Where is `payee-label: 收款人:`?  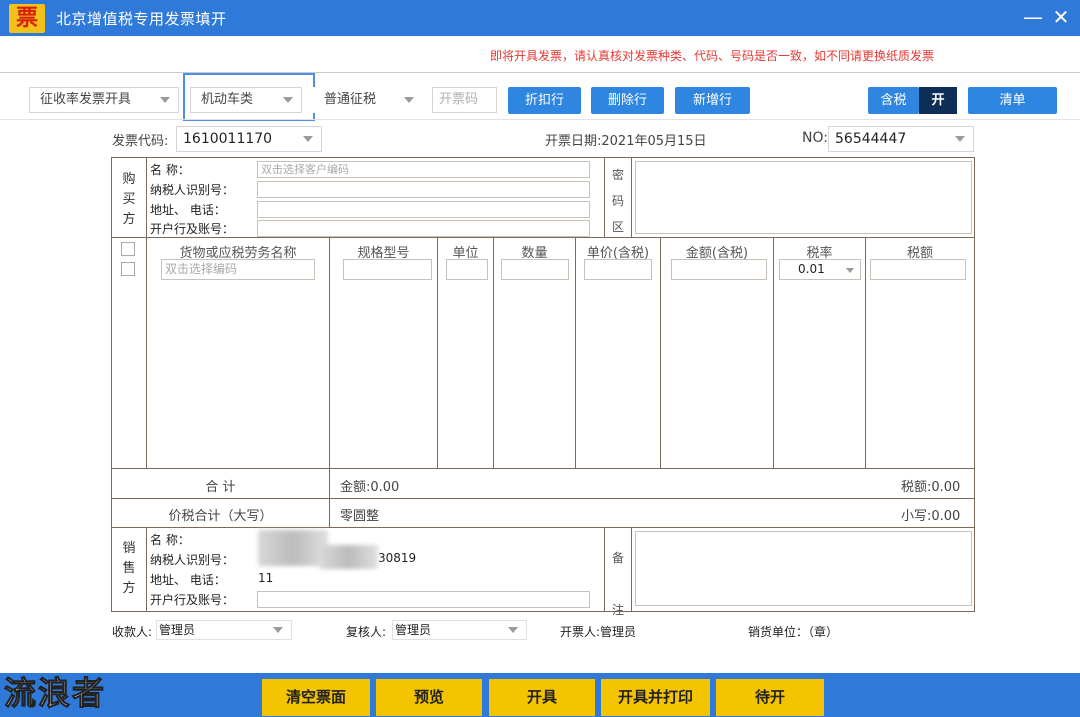
payee-label: 收款人: is located at coordinates (132, 632).